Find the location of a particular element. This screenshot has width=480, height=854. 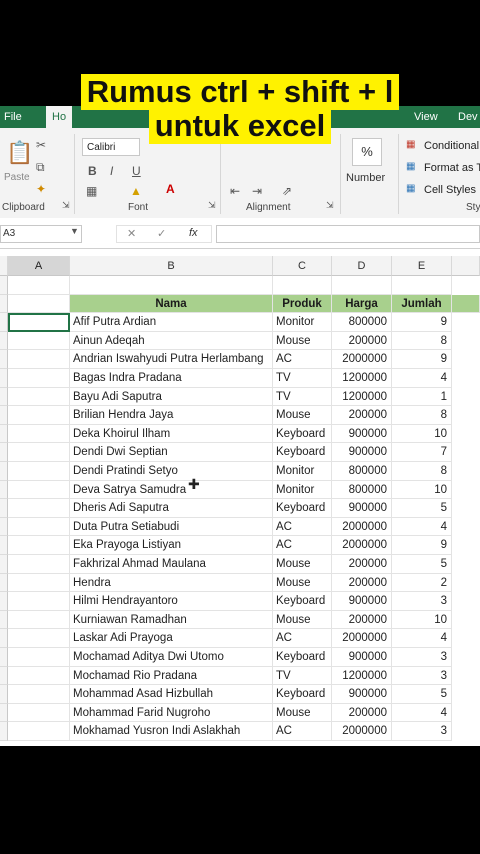

cell-nama: Mochamad Rio Pradana is located at coordinates (171, 676).